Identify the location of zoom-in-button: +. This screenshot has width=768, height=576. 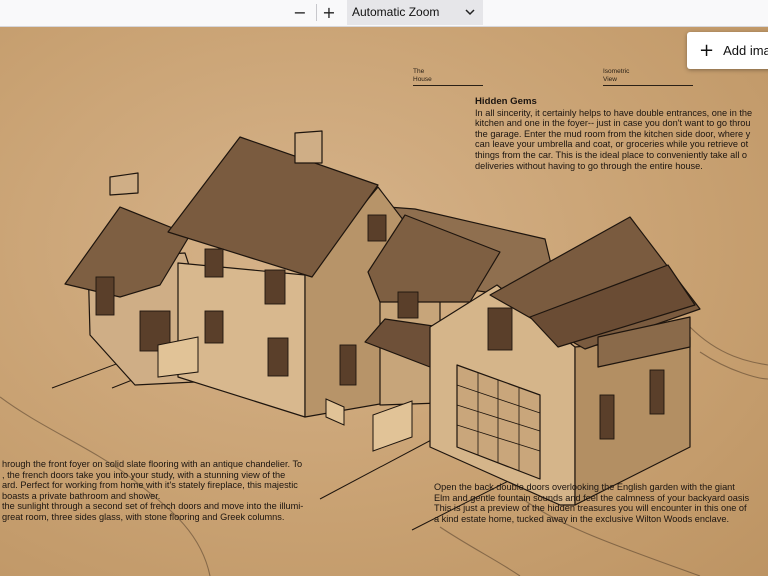
(329, 12).